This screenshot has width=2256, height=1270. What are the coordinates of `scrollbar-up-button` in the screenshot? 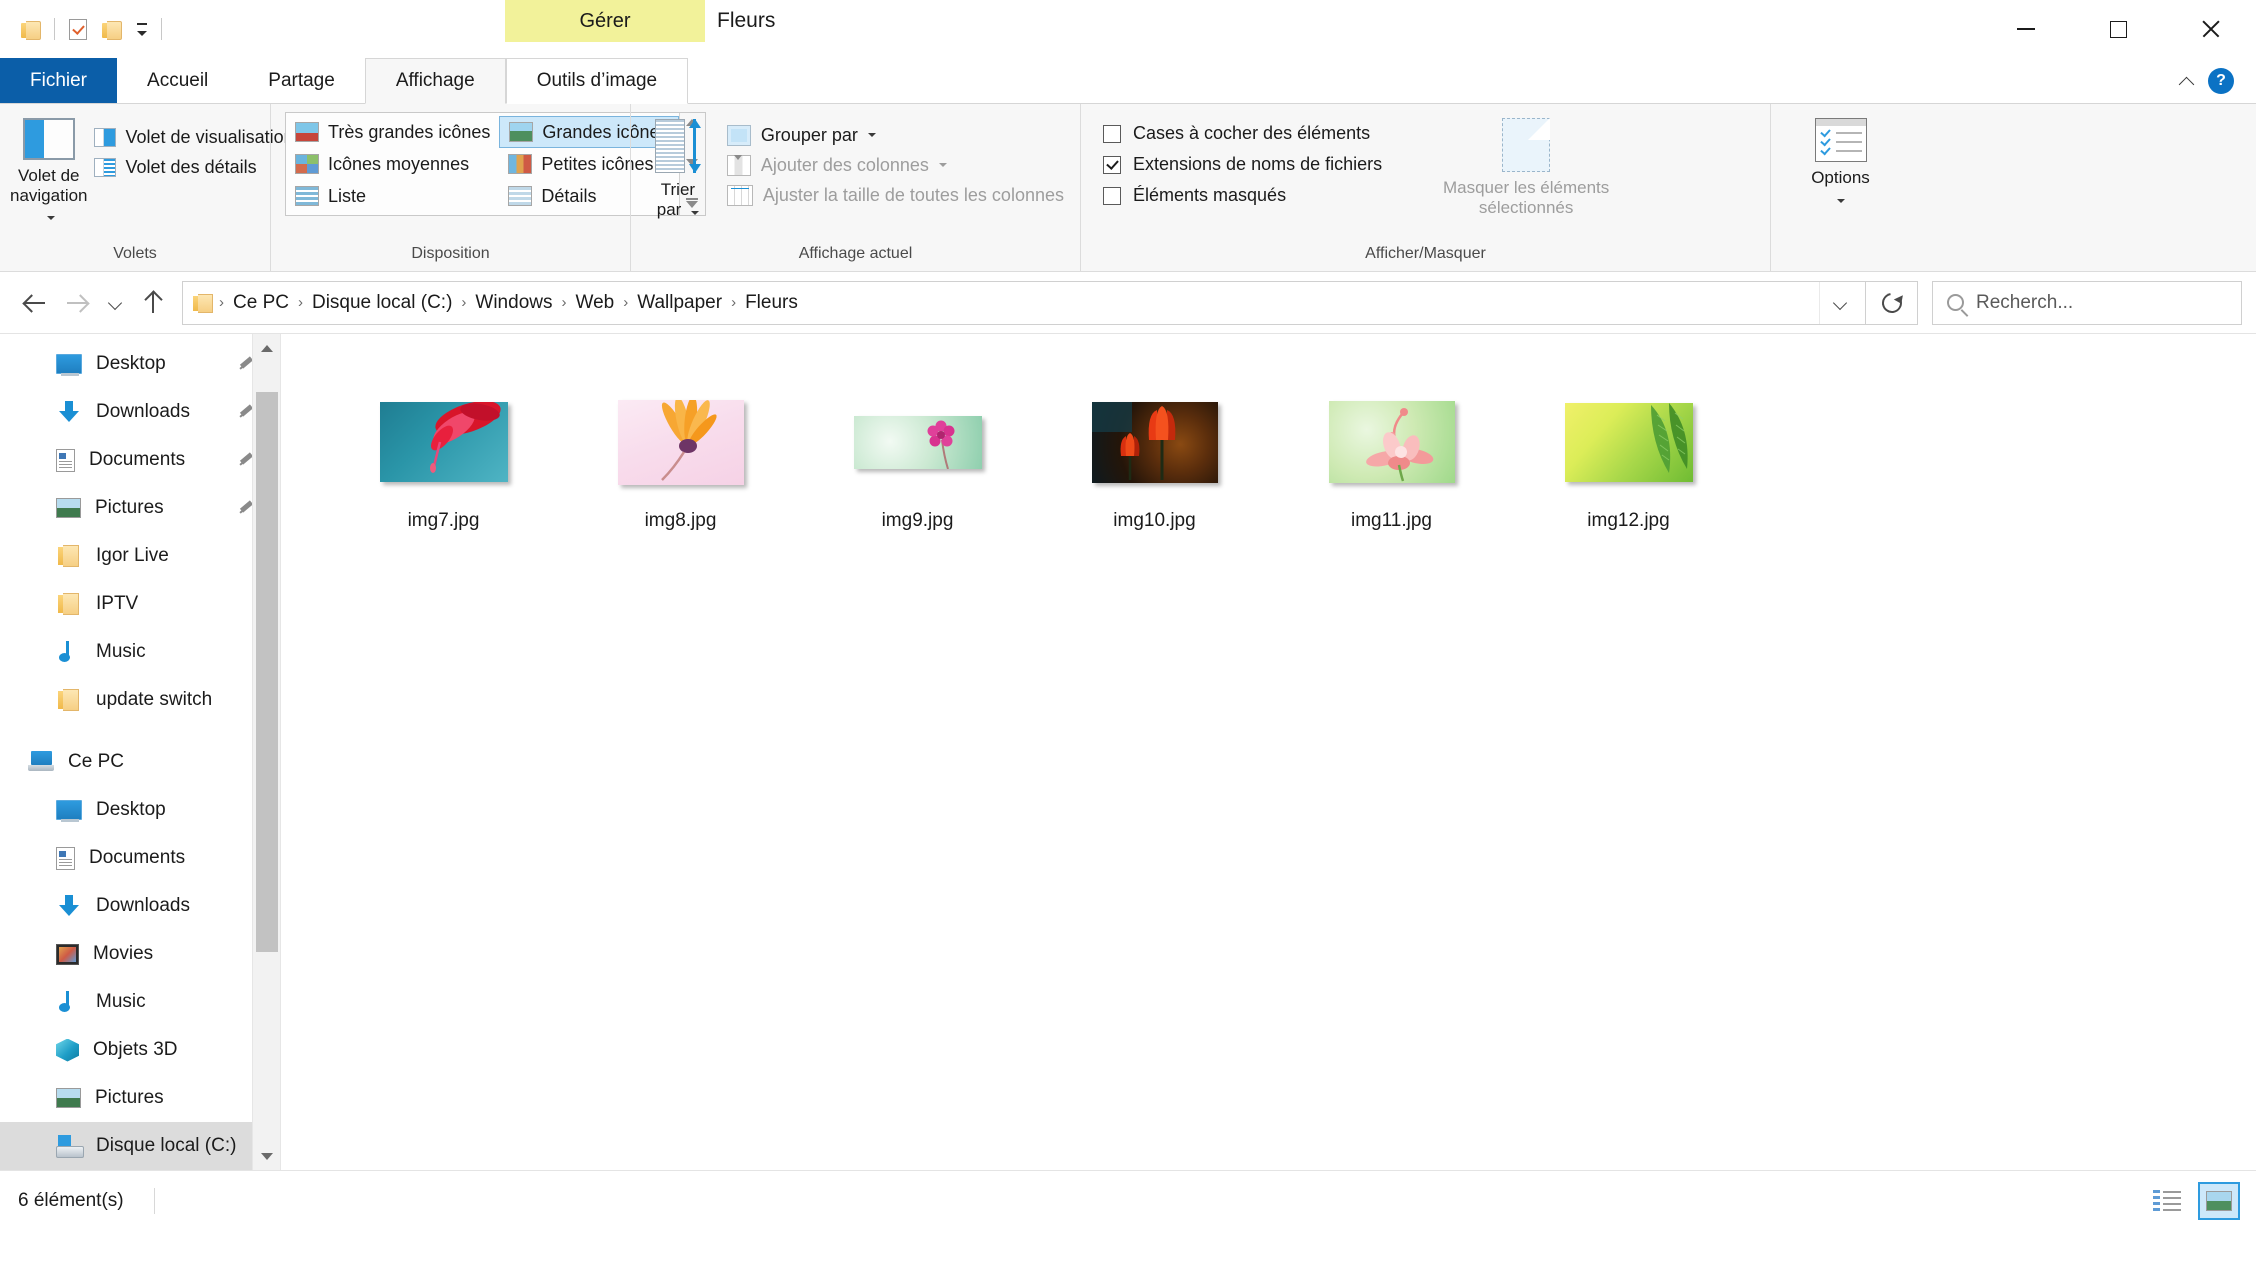 It's located at (267, 348).